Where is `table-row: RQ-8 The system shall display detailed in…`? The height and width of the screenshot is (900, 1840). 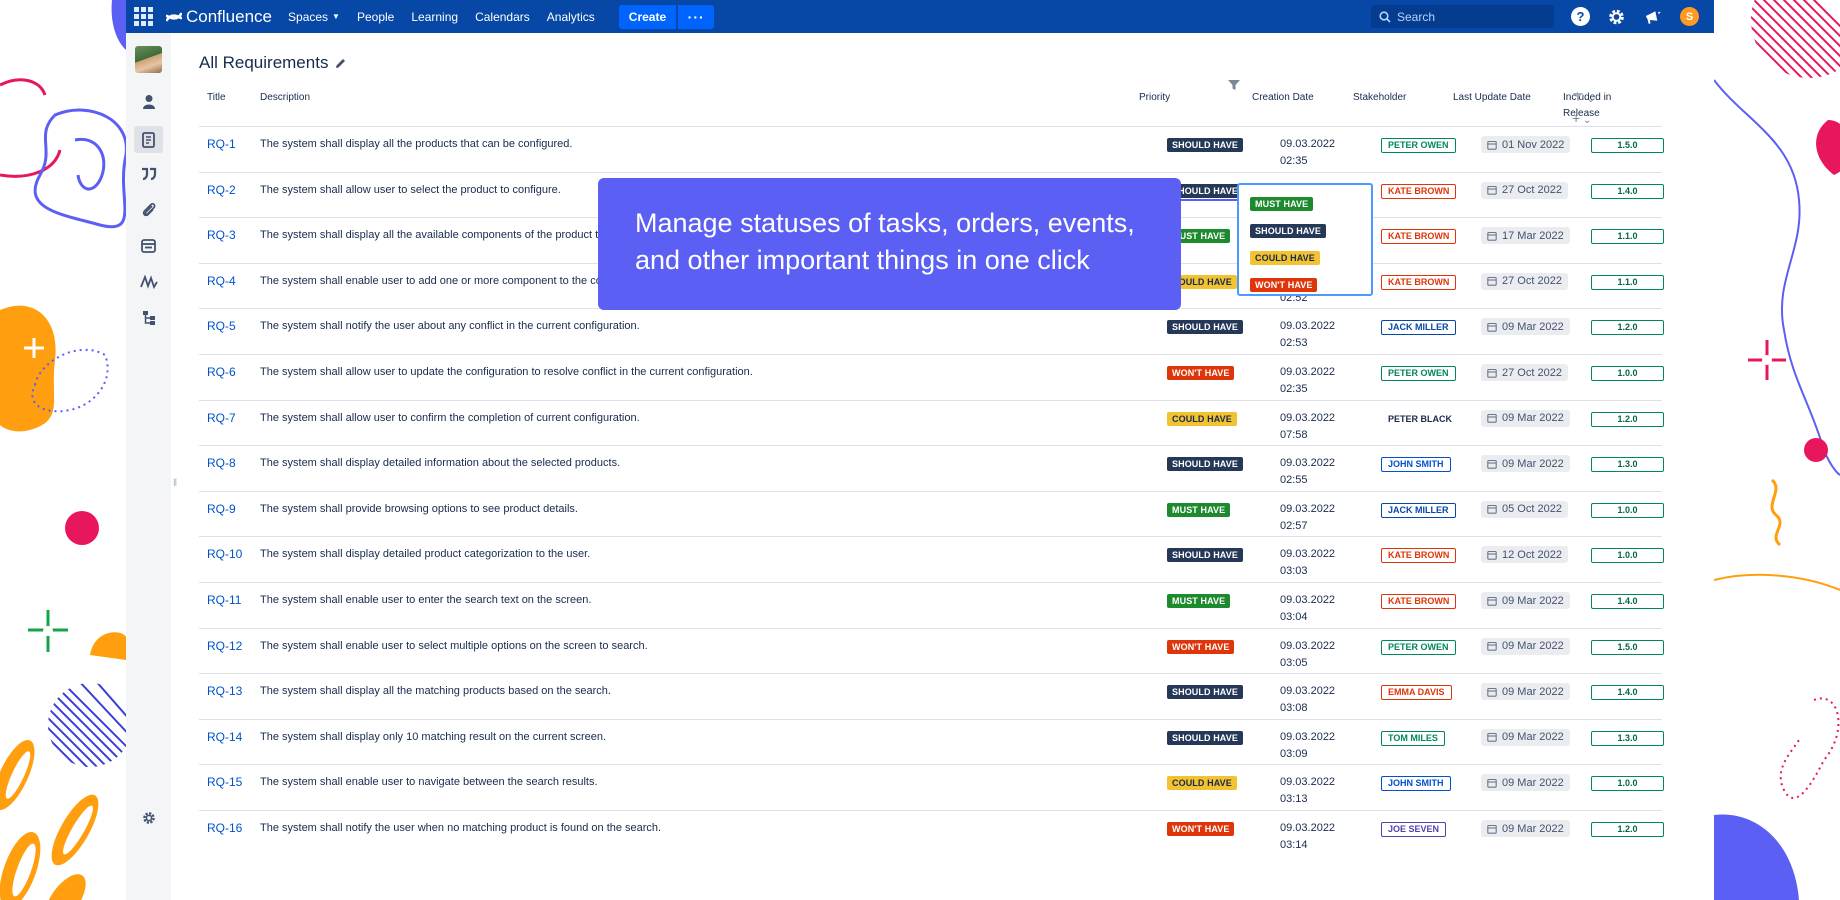
table-row: RQ-8 The system shall display detailed in… is located at coordinates (931, 468).